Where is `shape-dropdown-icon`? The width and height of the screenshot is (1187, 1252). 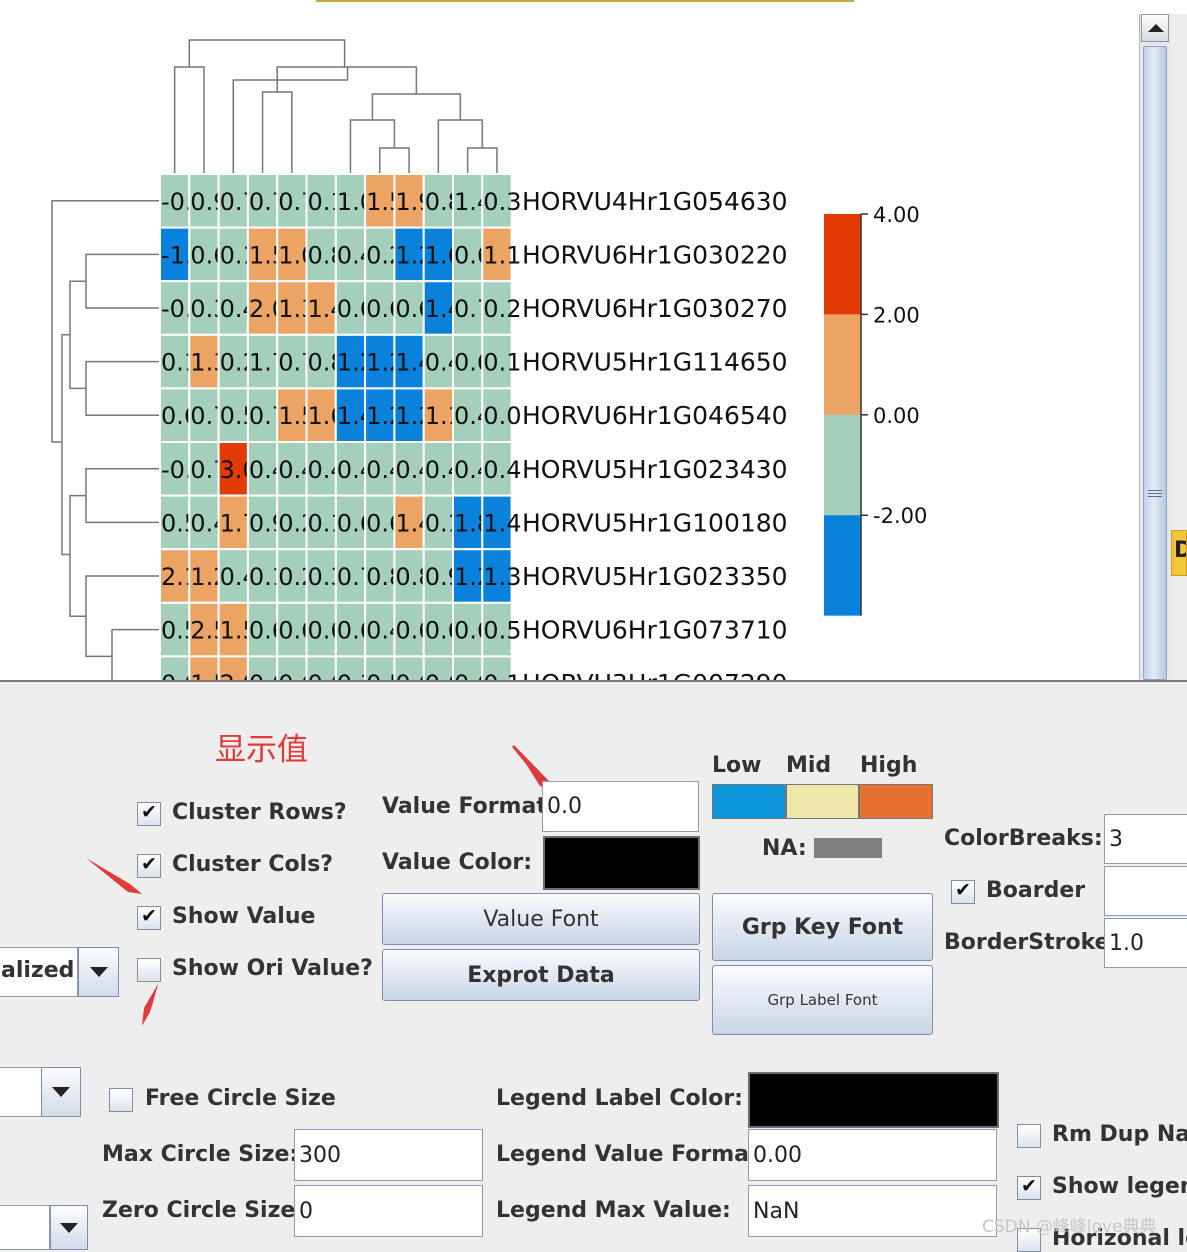
shape-dropdown-icon is located at coordinates (69, 1227).